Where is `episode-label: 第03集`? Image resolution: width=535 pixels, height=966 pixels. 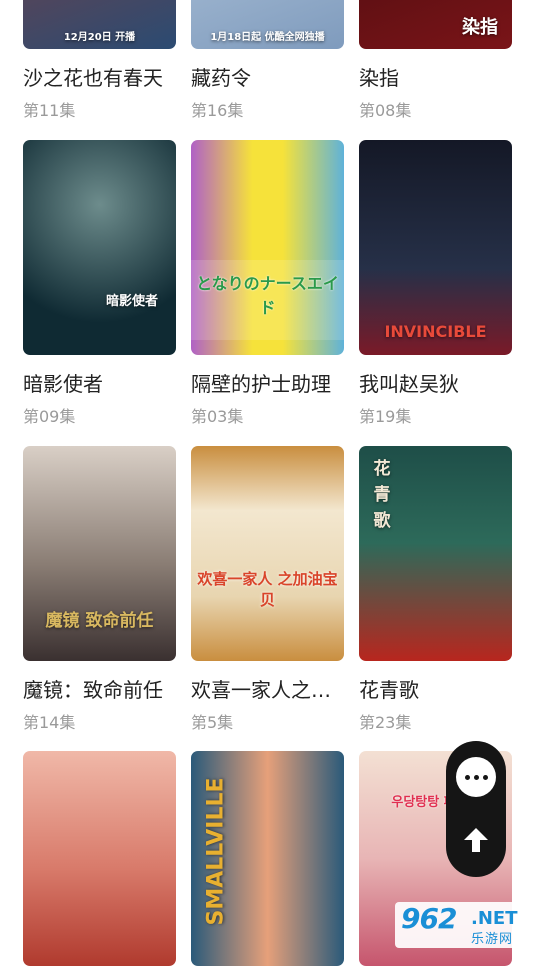
episode-label: 第03集 is located at coordinates (217, 416).